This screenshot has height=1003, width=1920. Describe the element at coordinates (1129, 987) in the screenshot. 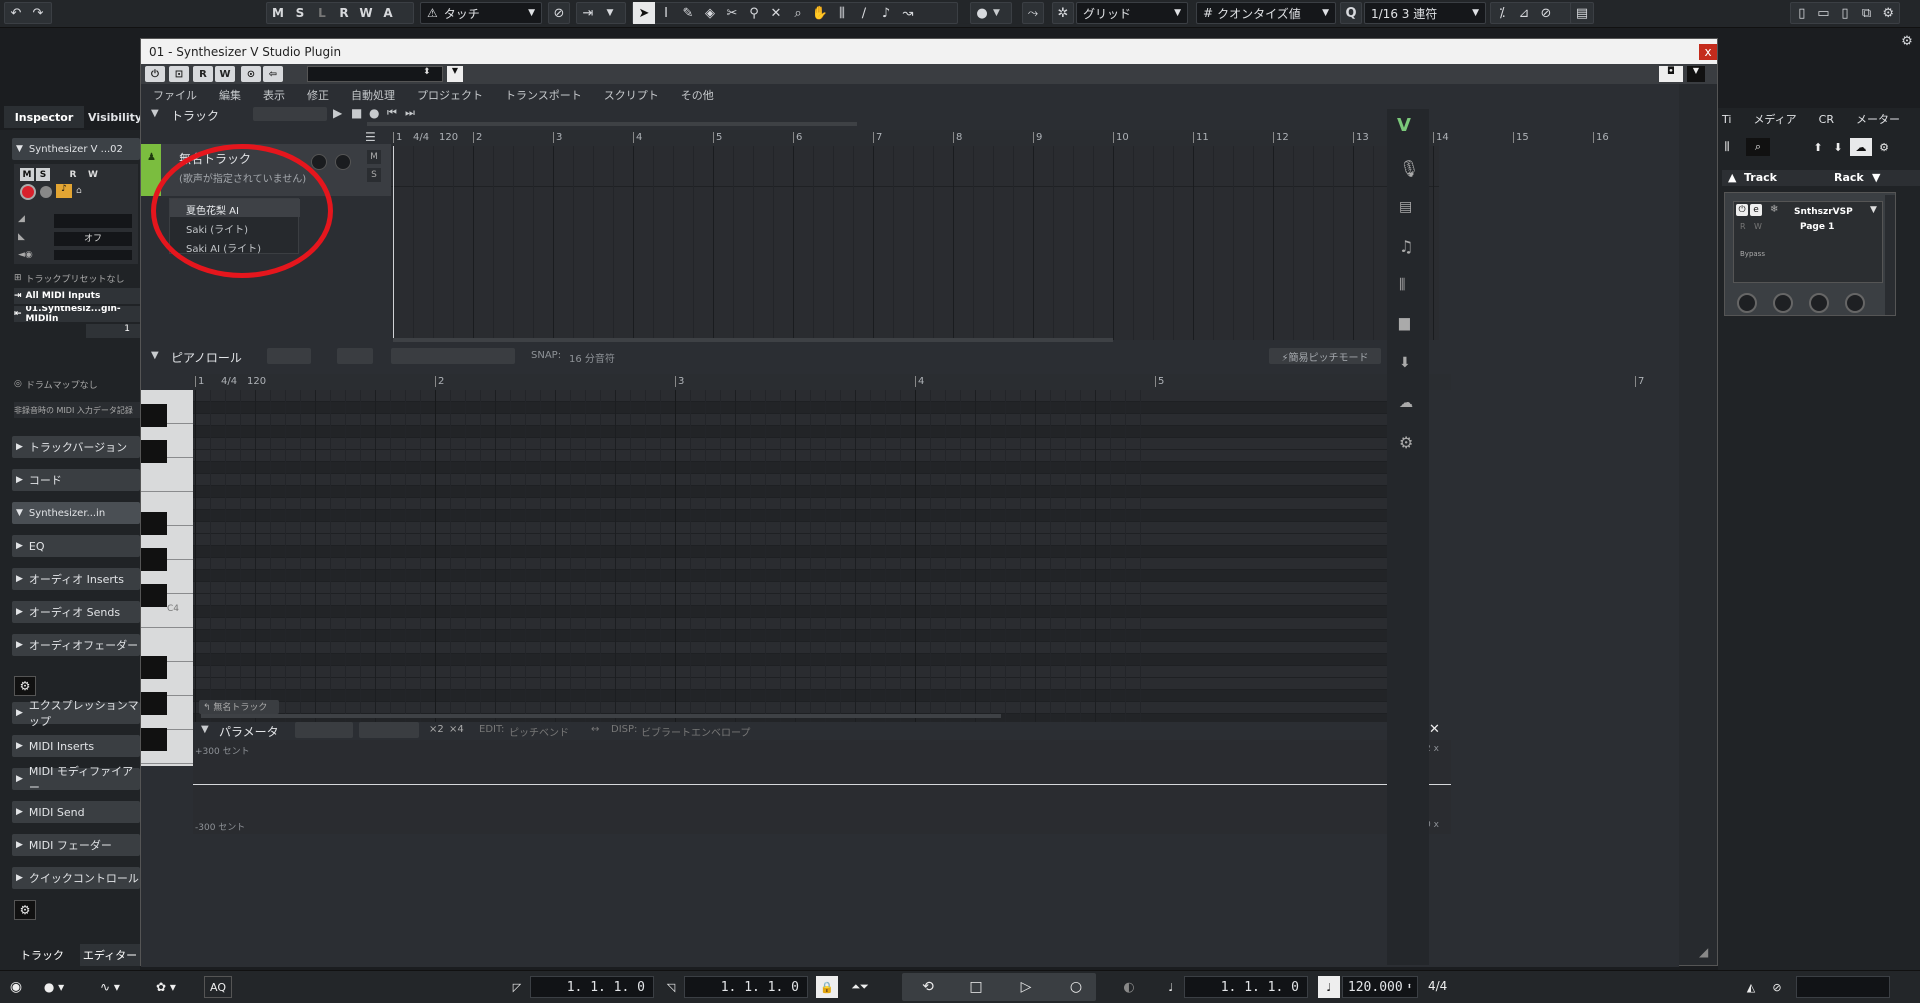

I see `punch-in-icon: ◐` at that location.